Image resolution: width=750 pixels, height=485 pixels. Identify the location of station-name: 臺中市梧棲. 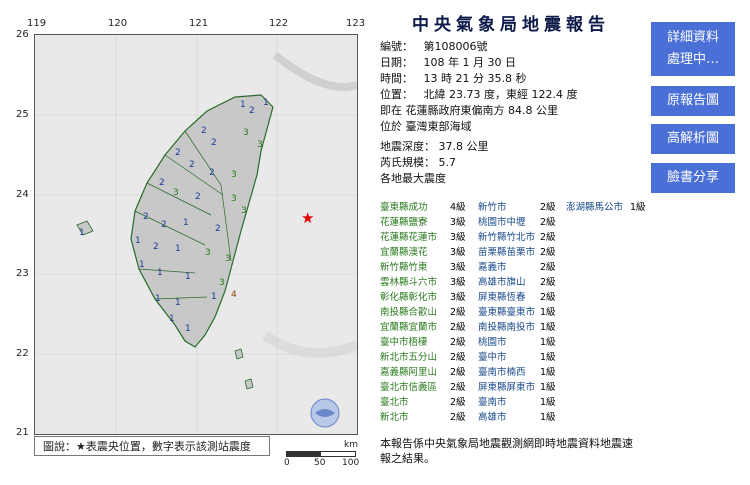
(404, 342).